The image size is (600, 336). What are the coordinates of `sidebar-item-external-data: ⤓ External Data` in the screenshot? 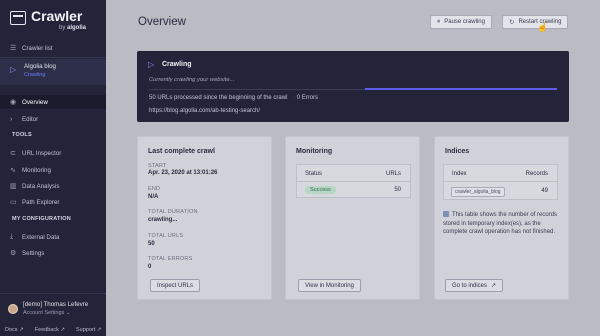 It's located at (53, 237).